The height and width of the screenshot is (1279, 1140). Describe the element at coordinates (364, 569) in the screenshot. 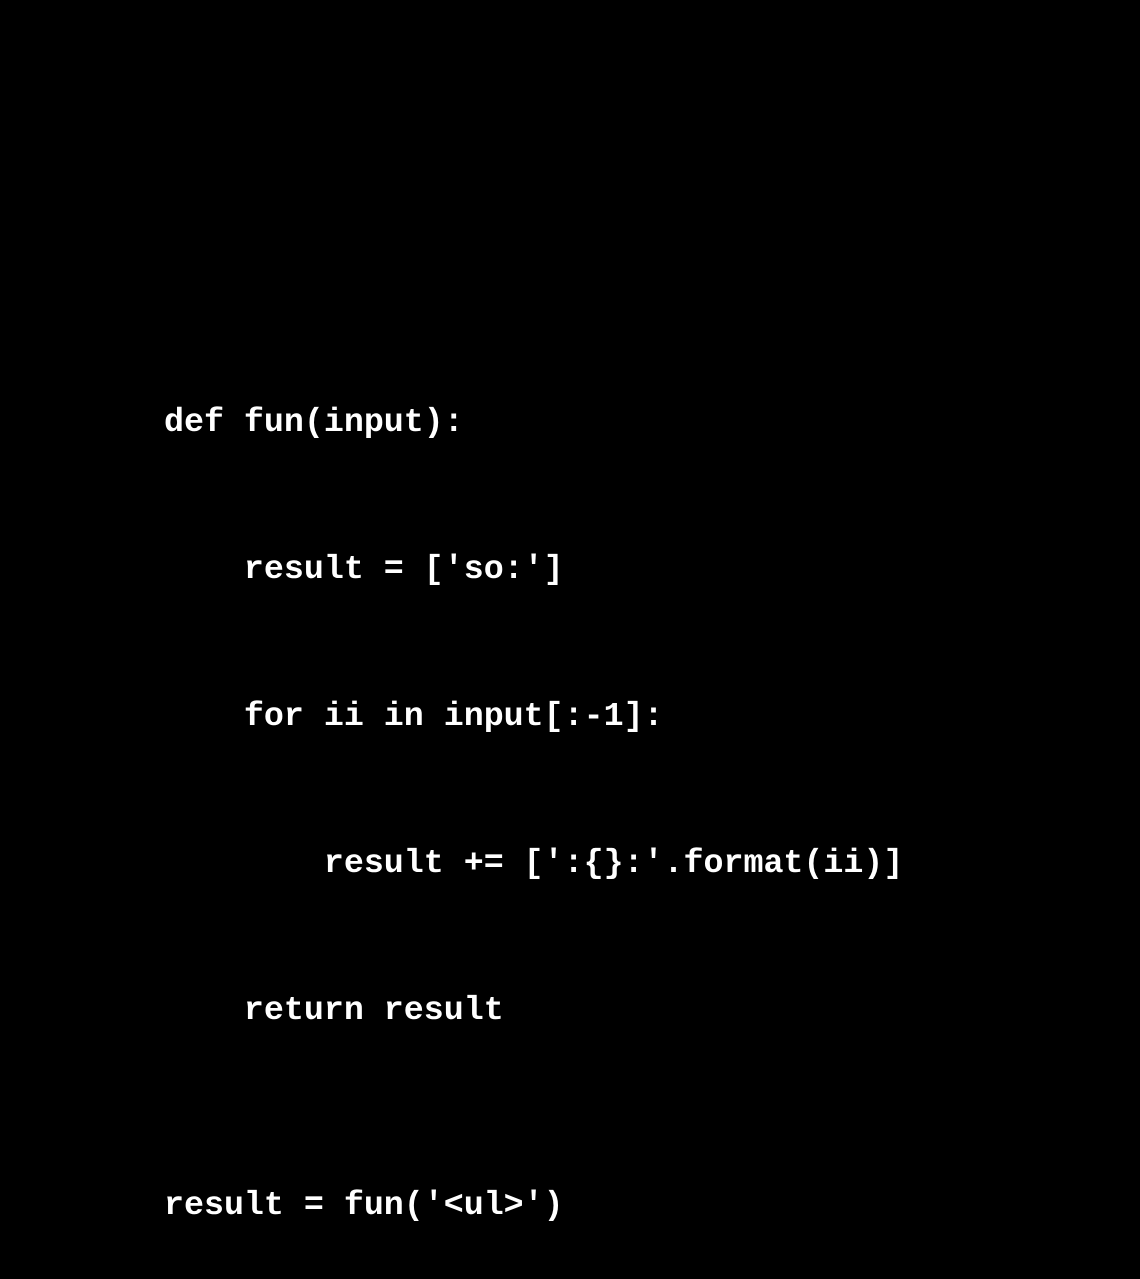

I see `code-line-result-init: result = ['so:']` at that location.